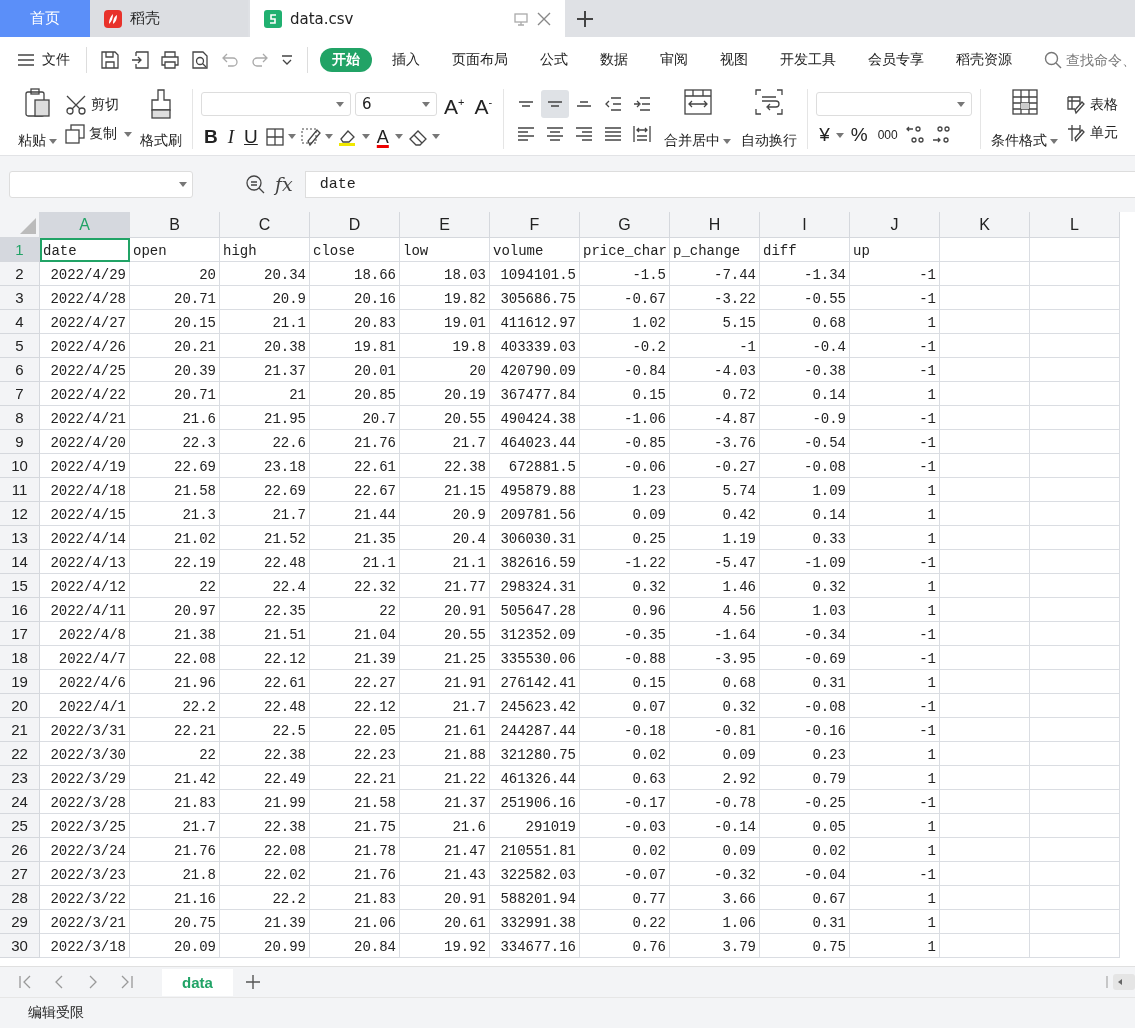 This screenshot has width=1135, height=1028. I want to click on row-header: 20, so click(20, 706).